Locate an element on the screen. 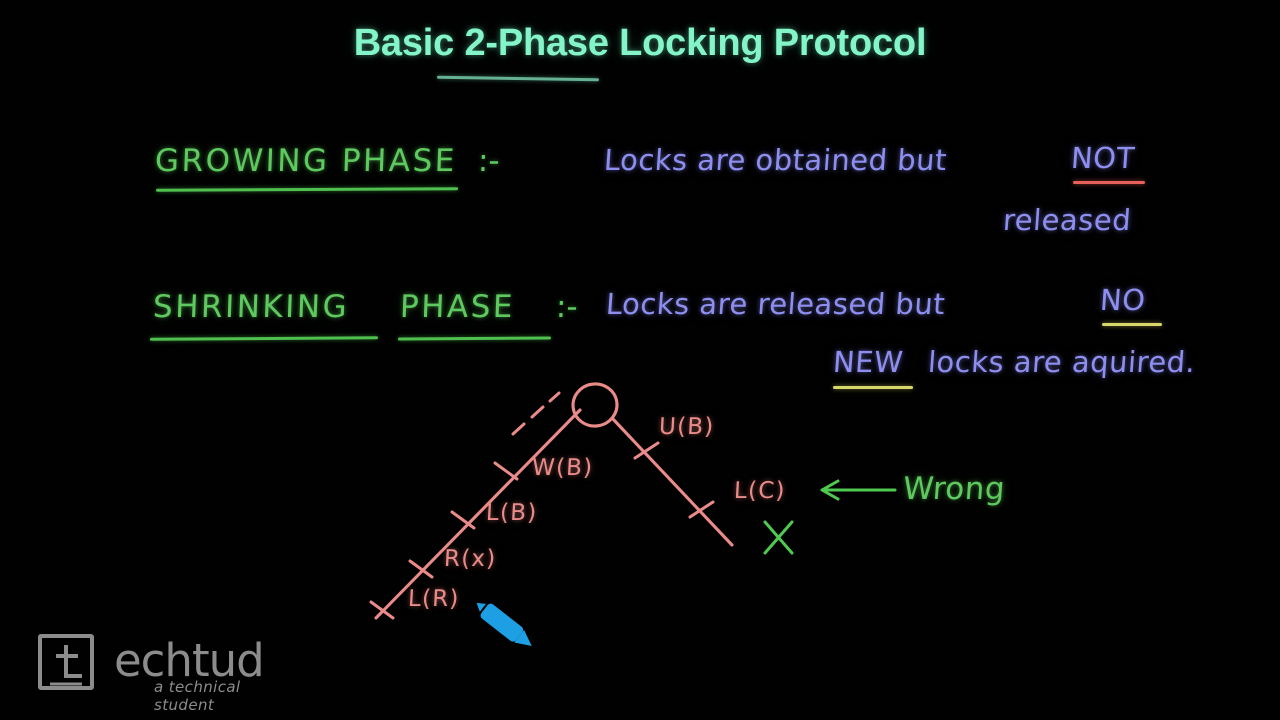  diagram-label-ub: U(B) is located at coordinates (687, 427).